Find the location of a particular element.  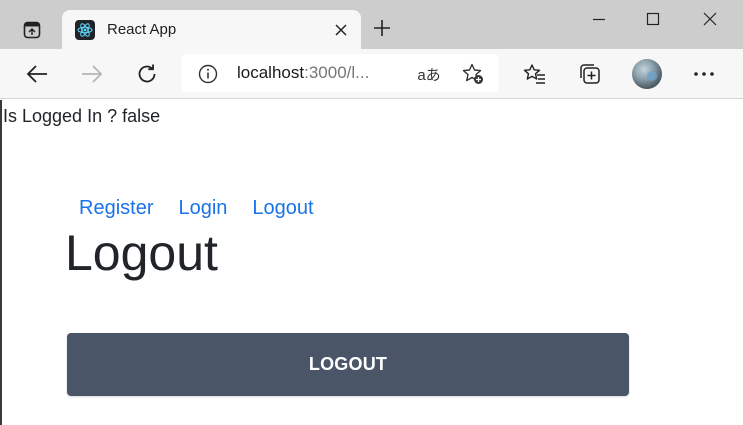

plus-icon is located at coordinates (382, 28).